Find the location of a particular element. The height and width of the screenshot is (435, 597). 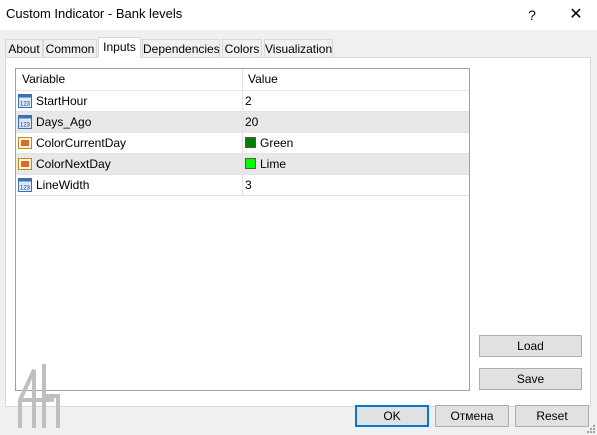

tab-dependencies: Dependencies is located at coordinates (181, 48).